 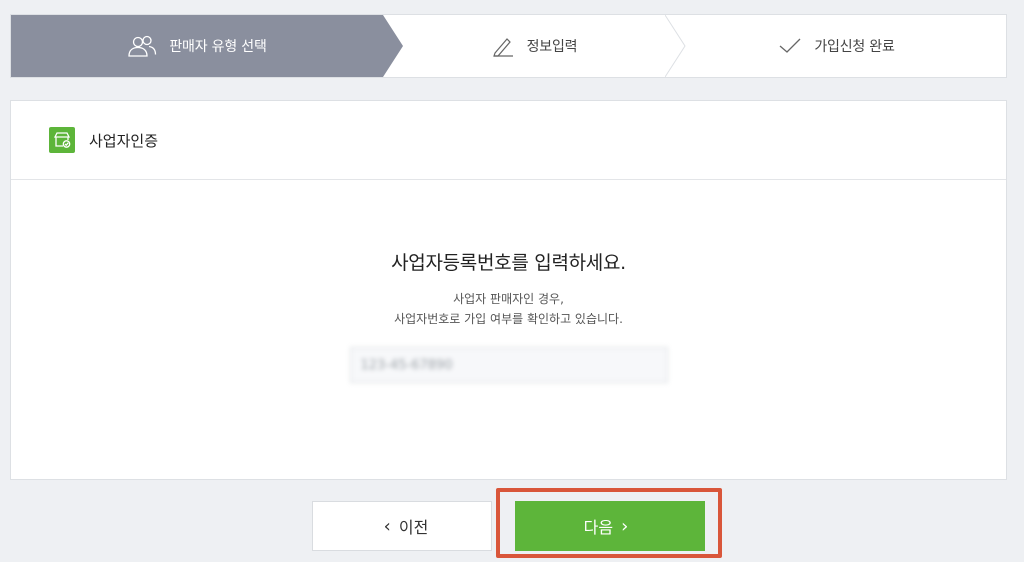 I want to click on next-button: 다음 ›, so click(x=610, y=526).